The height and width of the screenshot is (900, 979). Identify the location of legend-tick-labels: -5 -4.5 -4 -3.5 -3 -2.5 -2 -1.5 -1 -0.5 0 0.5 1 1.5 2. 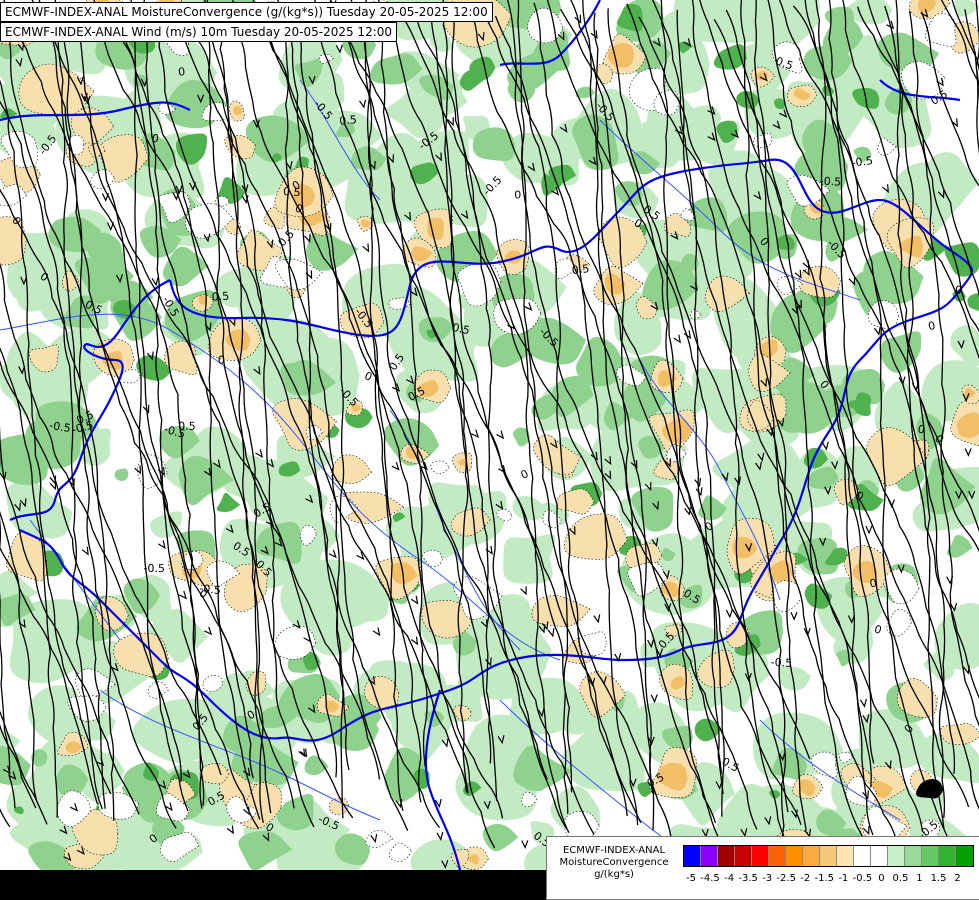
(831, 880).